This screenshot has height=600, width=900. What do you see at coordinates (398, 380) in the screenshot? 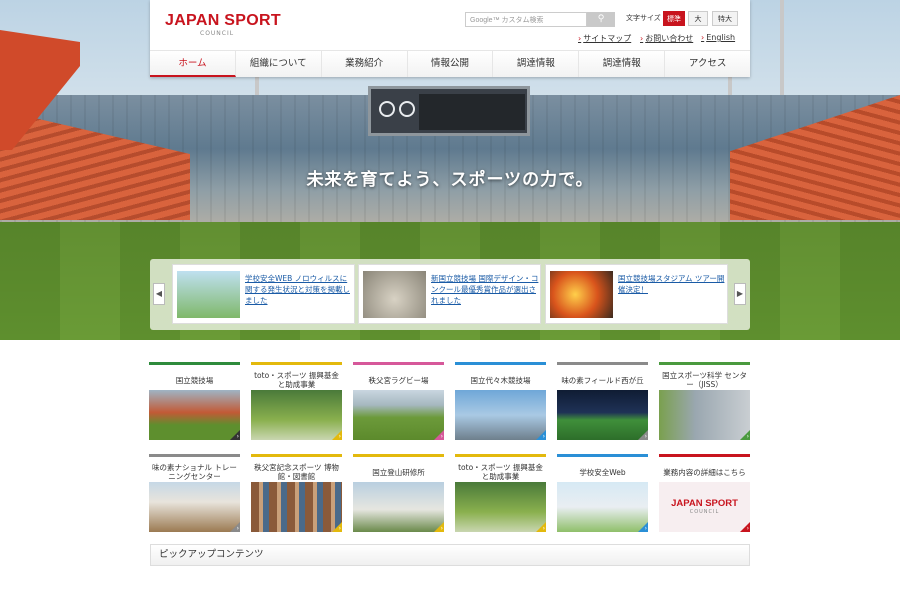
I see `card-label: 秩父宮ラグビー場` at bounding box center [398, 380].